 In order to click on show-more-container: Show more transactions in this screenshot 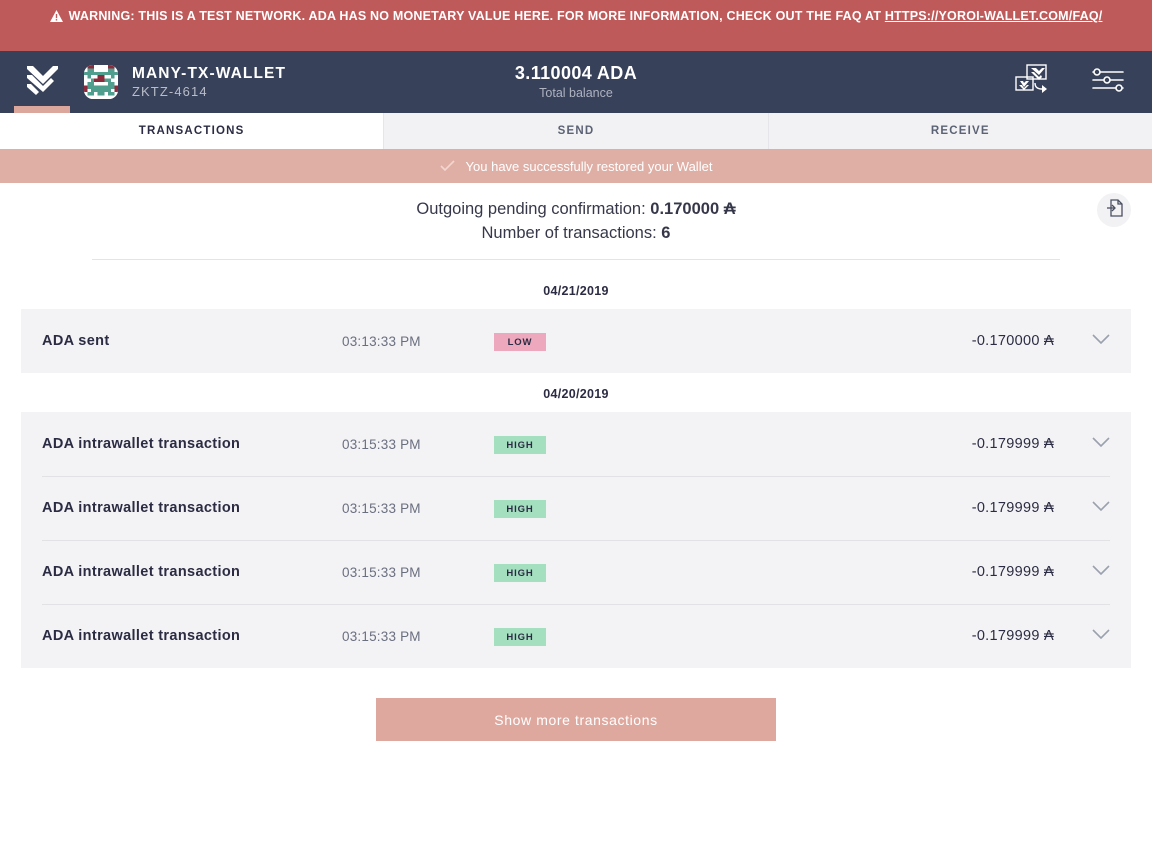, I will do `click(576, 704)`.